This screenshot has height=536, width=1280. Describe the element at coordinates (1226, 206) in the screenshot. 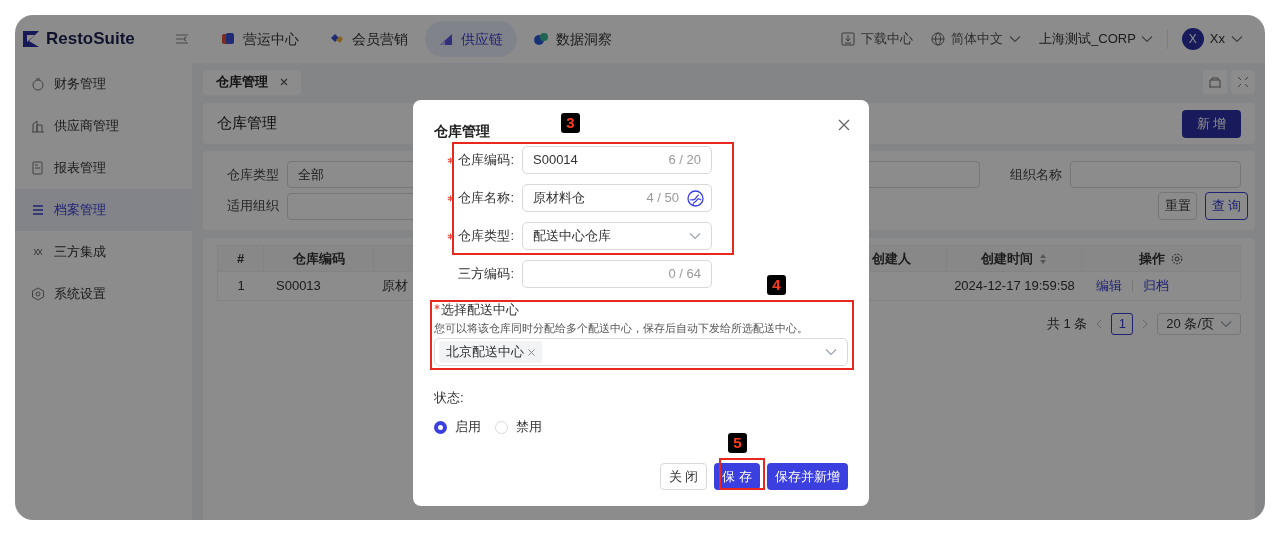

I see `search-button: 查 询` at that location.